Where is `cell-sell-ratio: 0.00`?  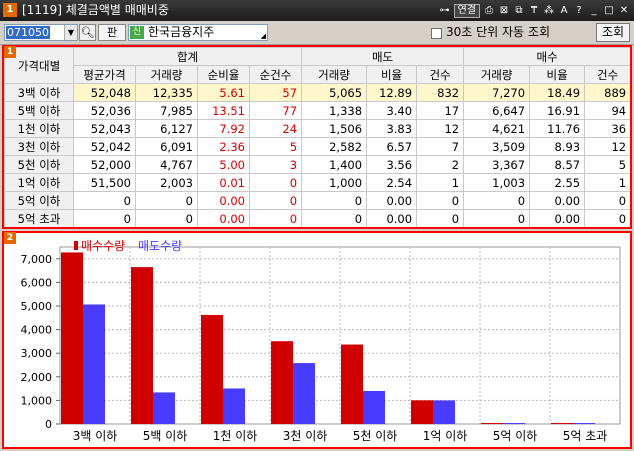 cell-sell-ratio: 0.00 is located at coordinates (392, 200).